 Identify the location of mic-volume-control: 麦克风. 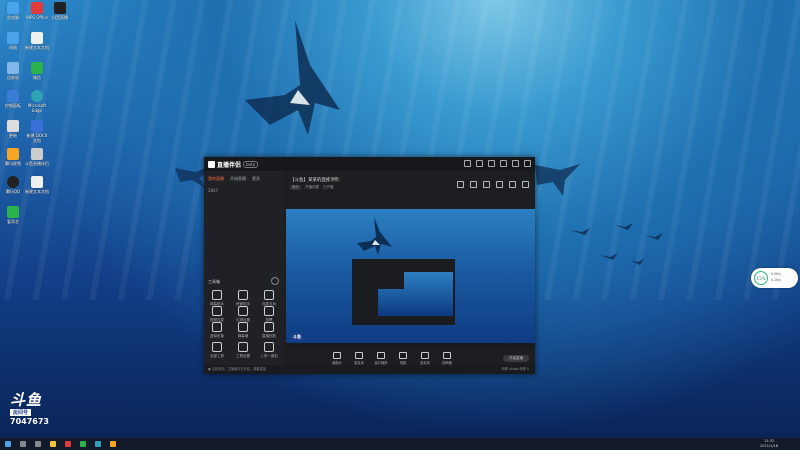
(425, 358).